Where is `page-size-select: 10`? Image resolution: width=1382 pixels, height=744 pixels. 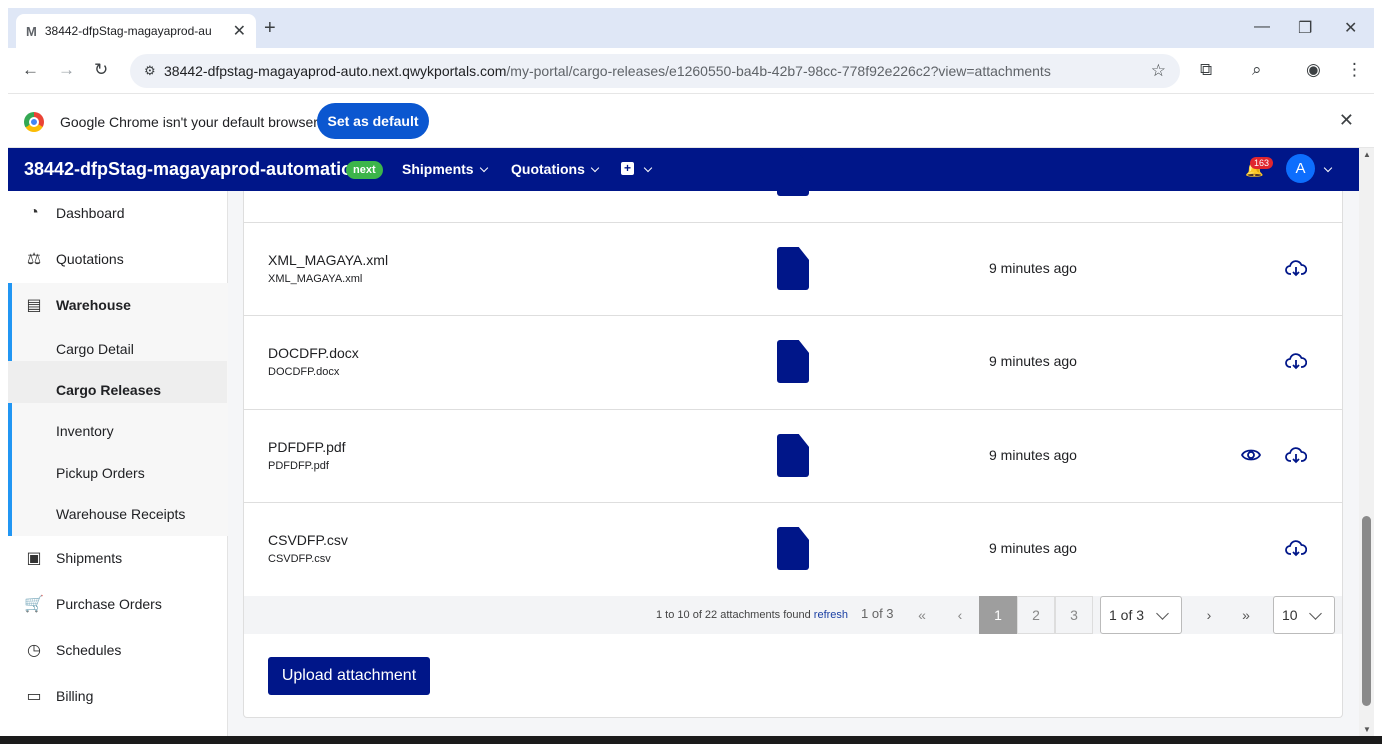
page-size-select: 10 is located at coordinates (1304, 615).